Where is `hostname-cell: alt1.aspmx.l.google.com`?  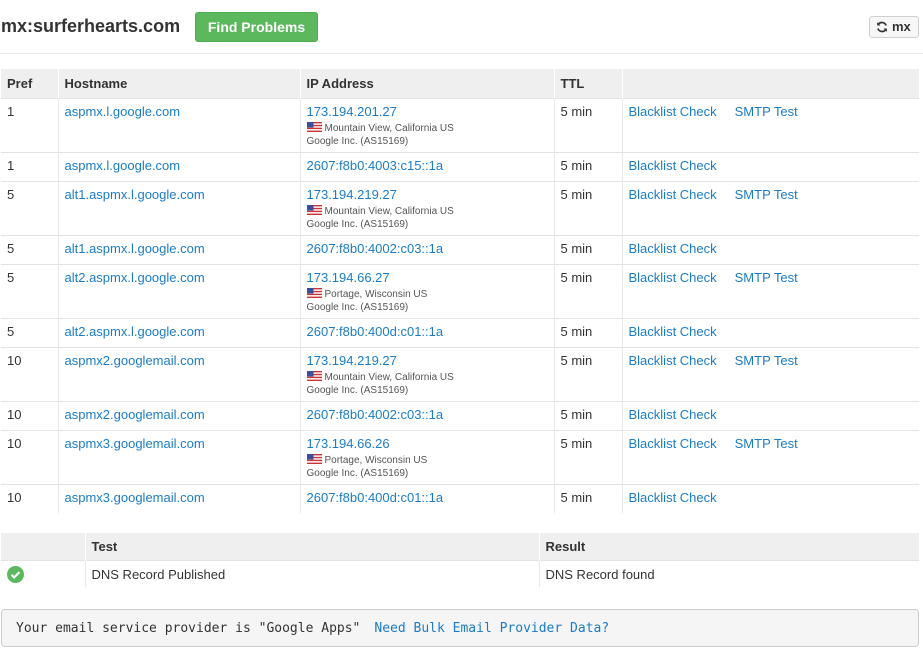
hostname-cell: alt1.aspmx.l.google.com is located at coordinates (179, 249).